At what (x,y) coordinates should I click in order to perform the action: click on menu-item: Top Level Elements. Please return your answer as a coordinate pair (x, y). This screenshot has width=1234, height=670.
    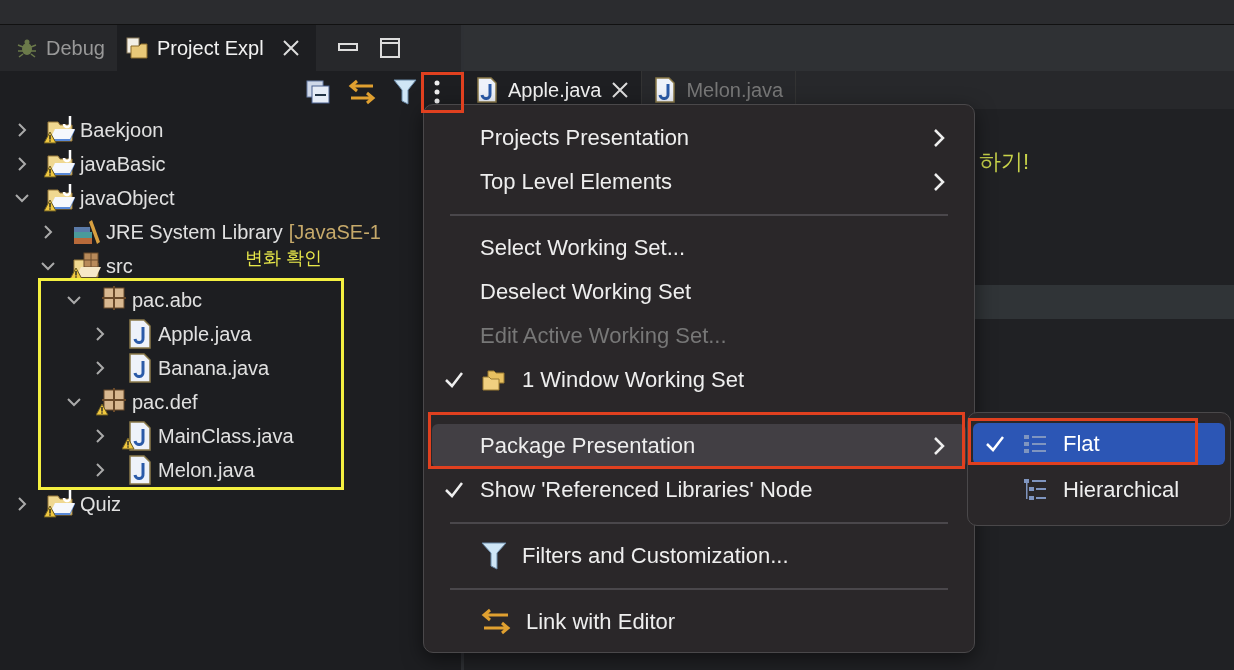
    Looking at the image, I should click on (699, 182).